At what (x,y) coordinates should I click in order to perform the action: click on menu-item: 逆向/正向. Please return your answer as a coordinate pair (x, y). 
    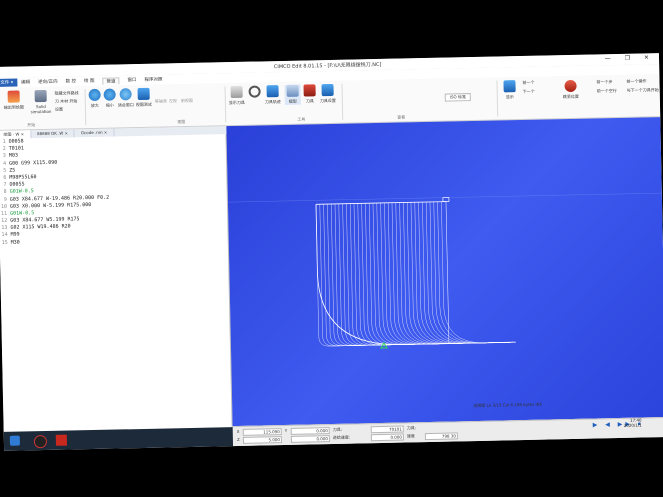
    Looking at the image, I should click on (48, 82).